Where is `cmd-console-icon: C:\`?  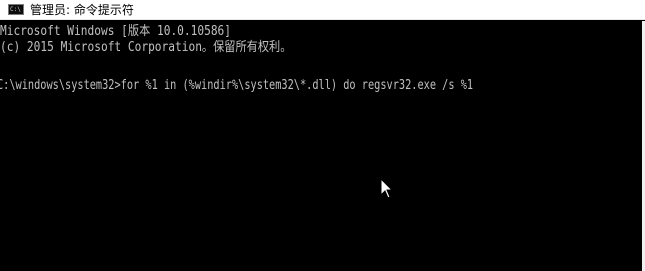
cmd-console-icon: C:\ is located at coordinates (16, 9).